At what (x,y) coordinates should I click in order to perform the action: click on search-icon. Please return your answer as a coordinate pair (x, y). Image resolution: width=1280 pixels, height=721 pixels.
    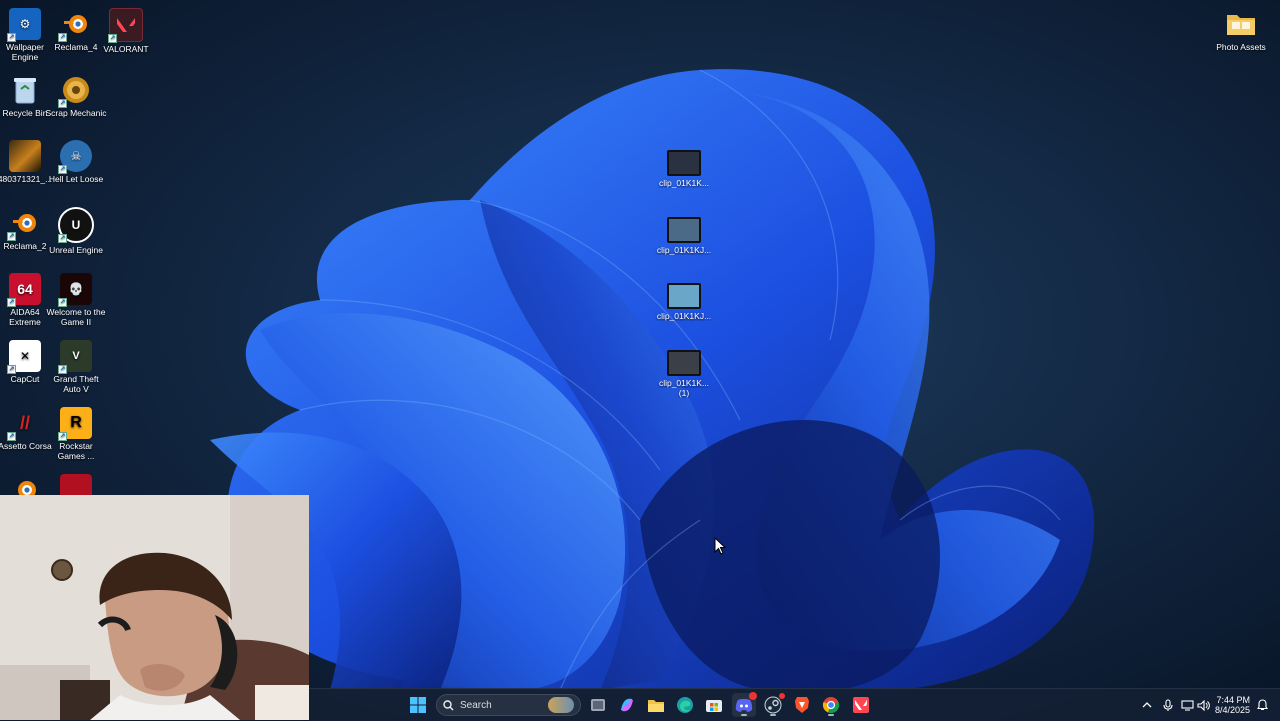
    Looking at the image, I should click on (448, 704).